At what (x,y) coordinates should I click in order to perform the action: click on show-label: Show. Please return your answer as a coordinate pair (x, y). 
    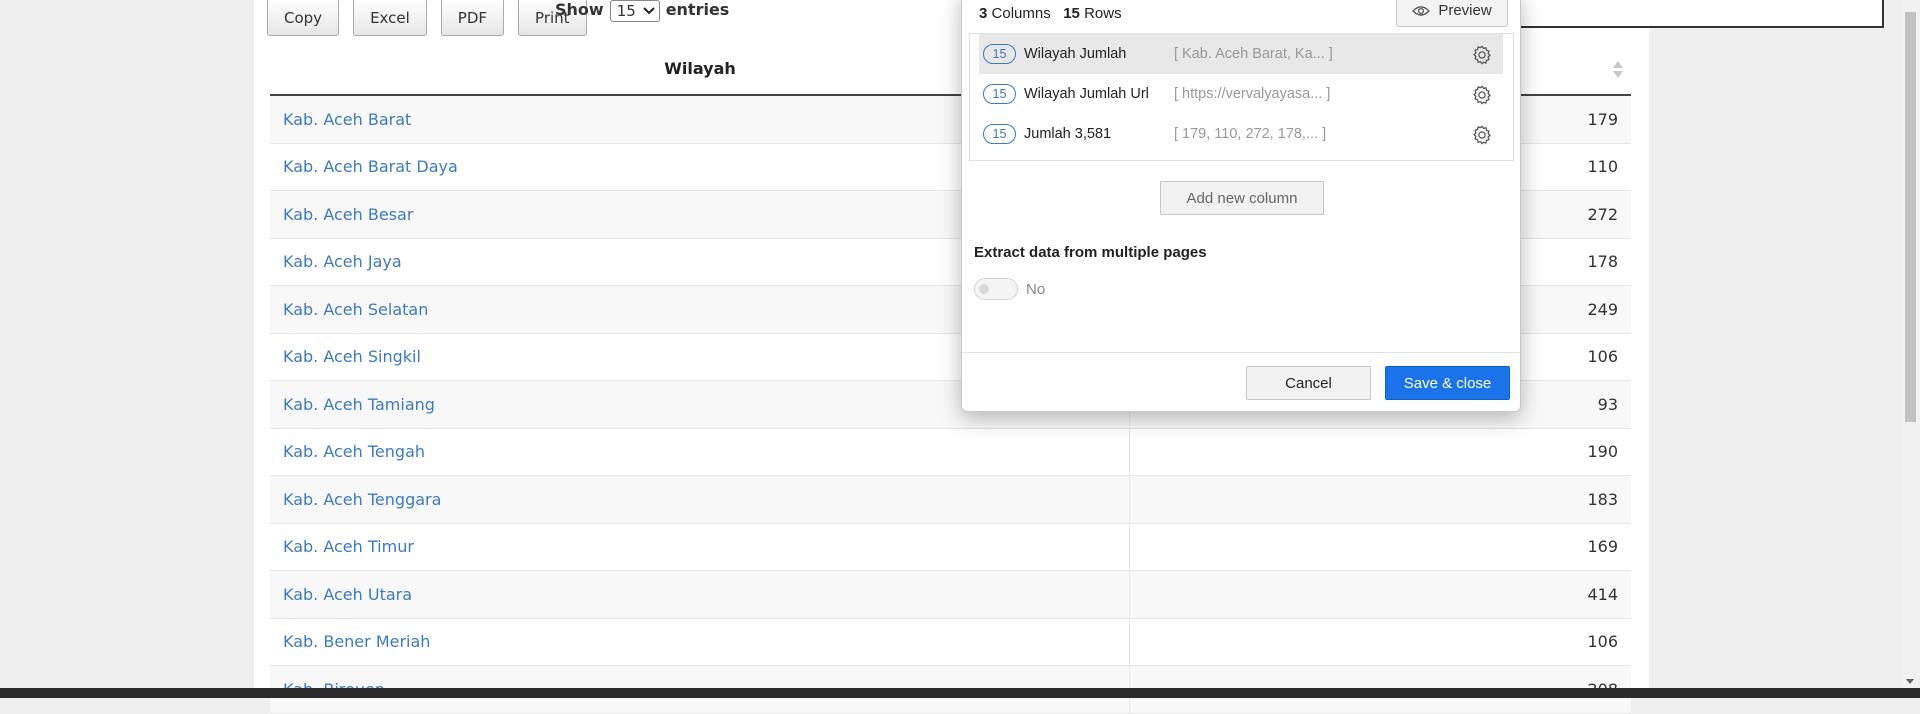
    Looking at the image, I should click on (579, 9).